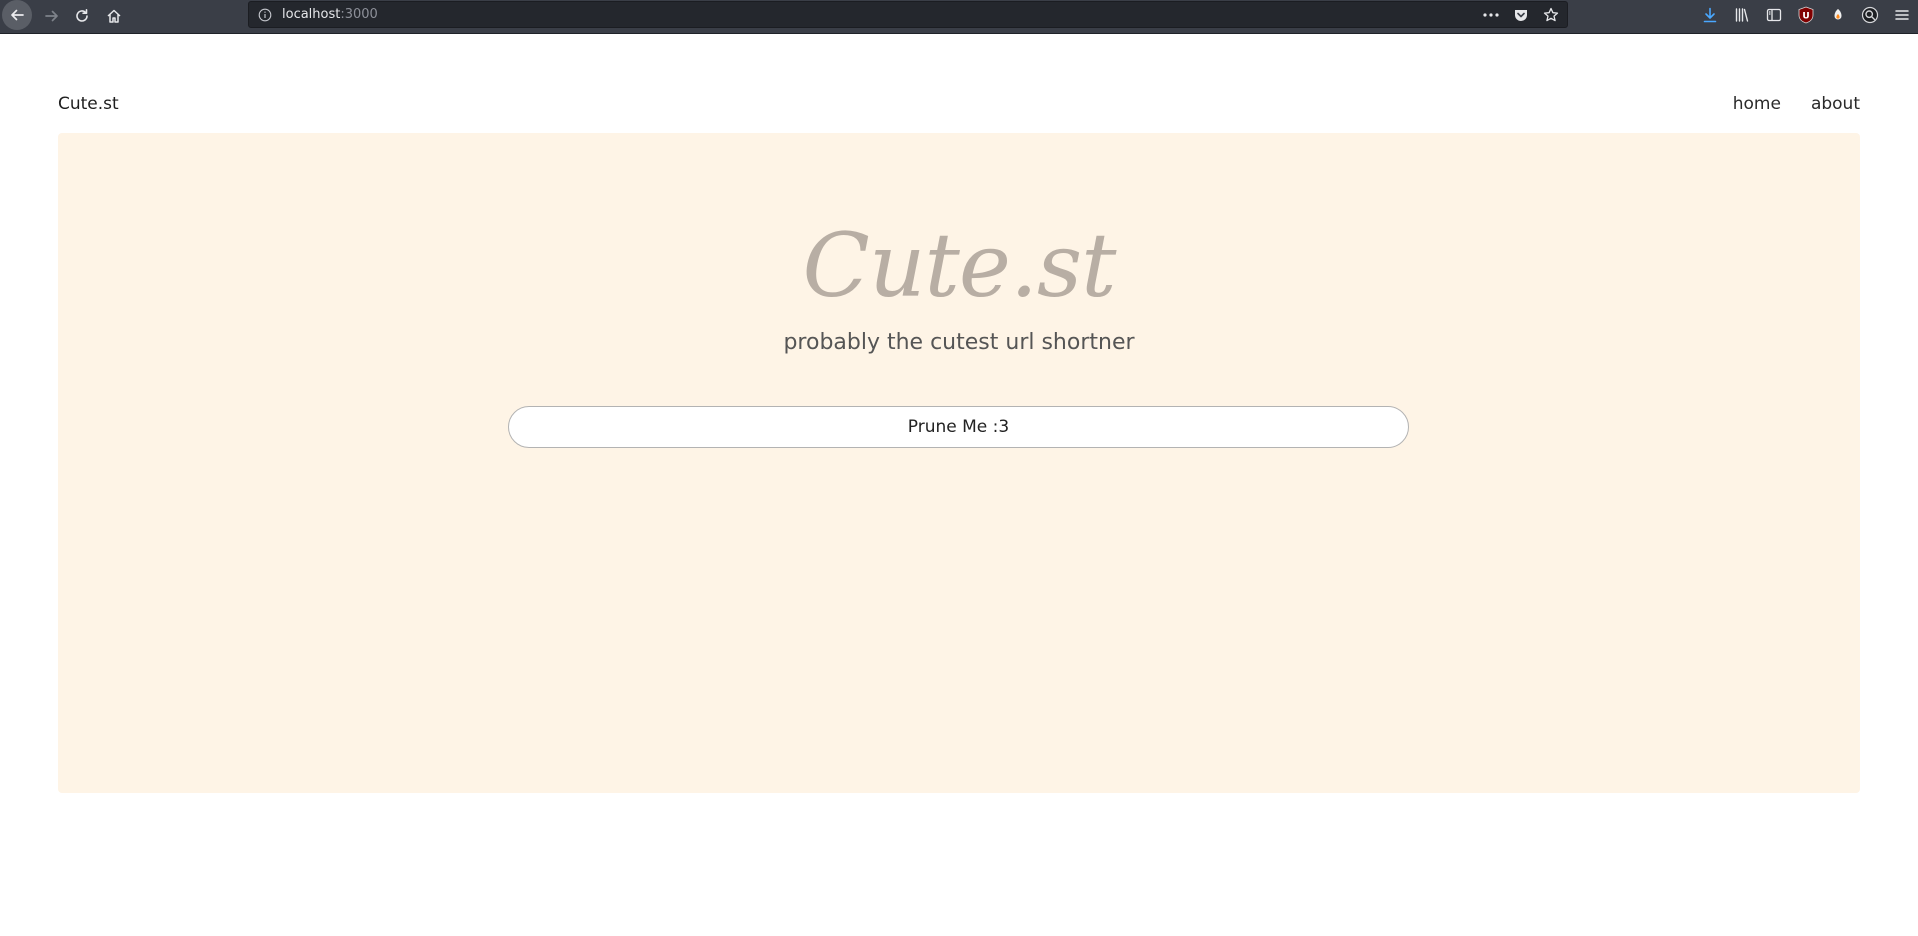 The width and height of the screenshot is (1918, 936). I want to click on hero-title: Cute.st, so click(959, 265).